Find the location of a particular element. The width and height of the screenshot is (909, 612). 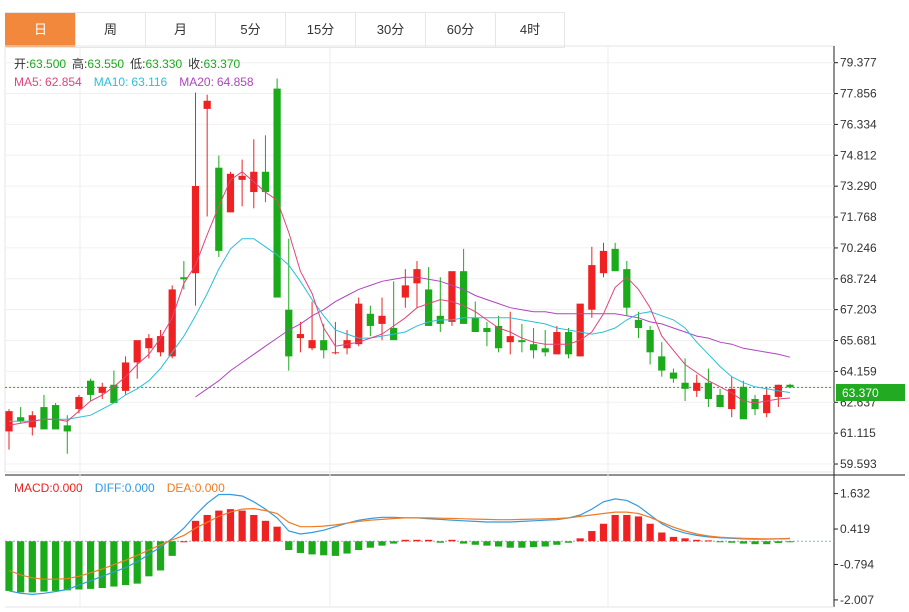

macd-tick-label: -0.794 is located at coordinates (857, 564).